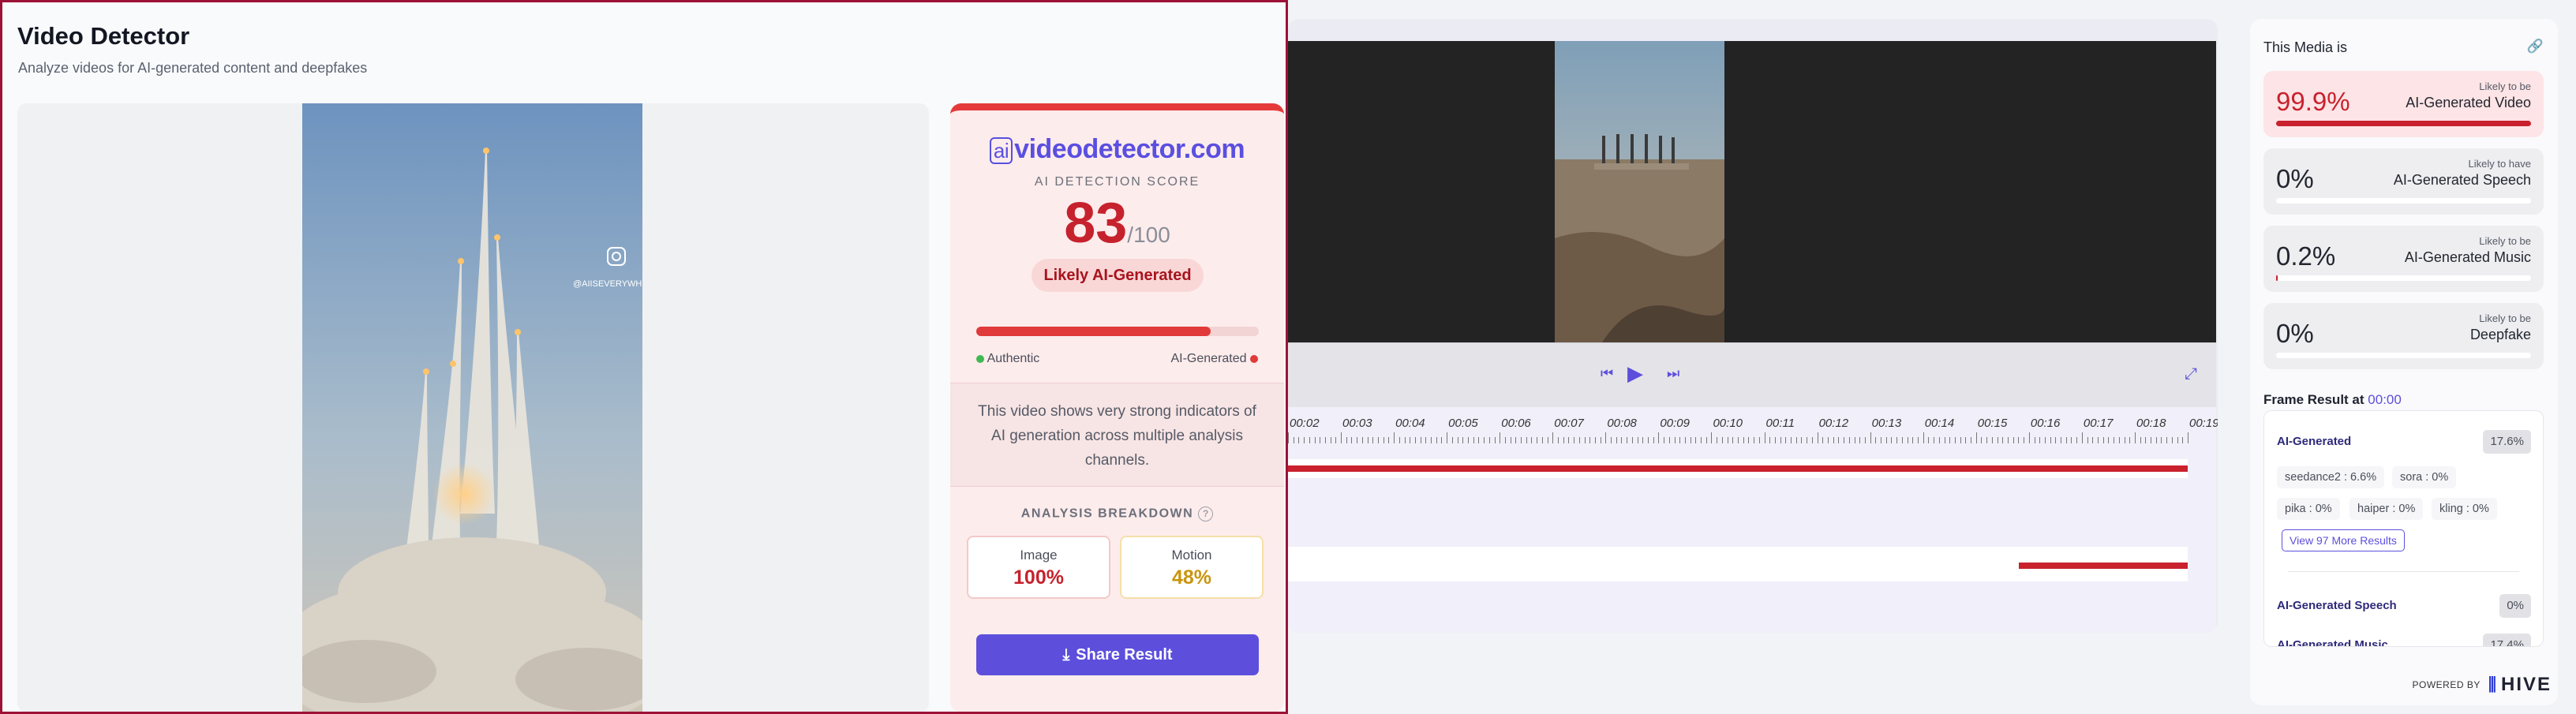 Image resolution: width=2576 pixels, height=714 pixels. What do you see at coordinates (2403, 104) in the screenshot?
I see `result-card-video: 99.9% Likely to be AI-Generated Video` at bounding box center [2403, 104].